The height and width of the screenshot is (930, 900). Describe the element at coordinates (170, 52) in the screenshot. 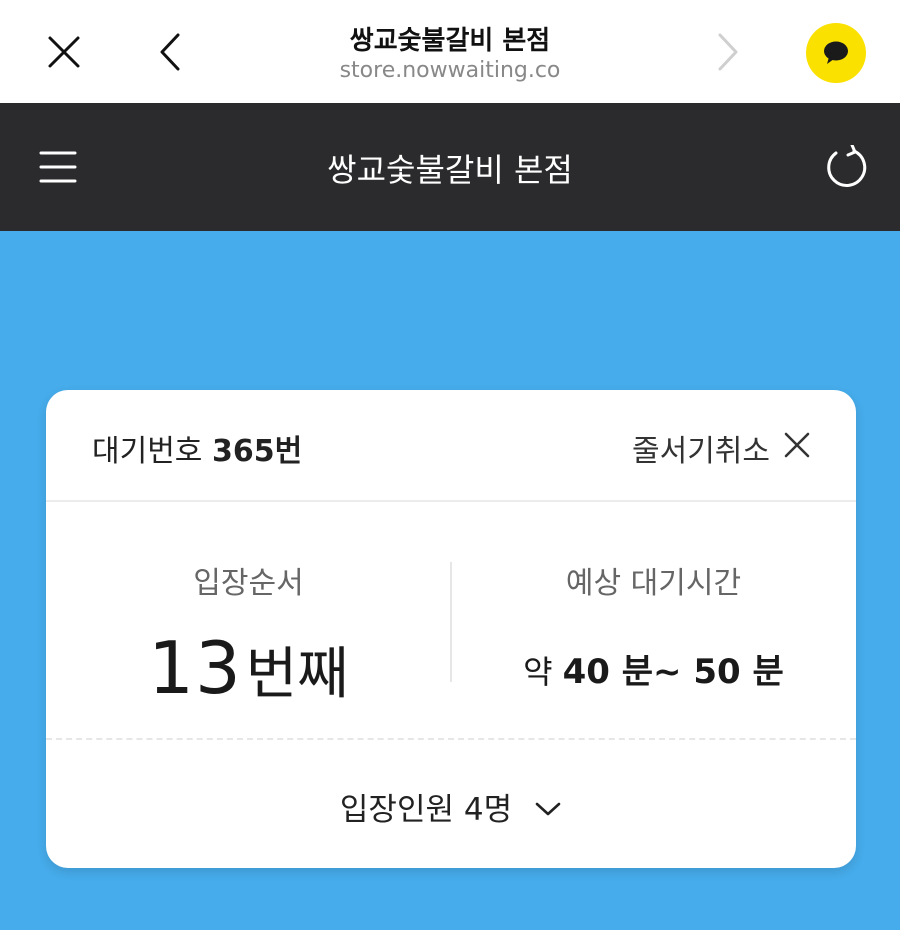

I see `back-icon` at that location.